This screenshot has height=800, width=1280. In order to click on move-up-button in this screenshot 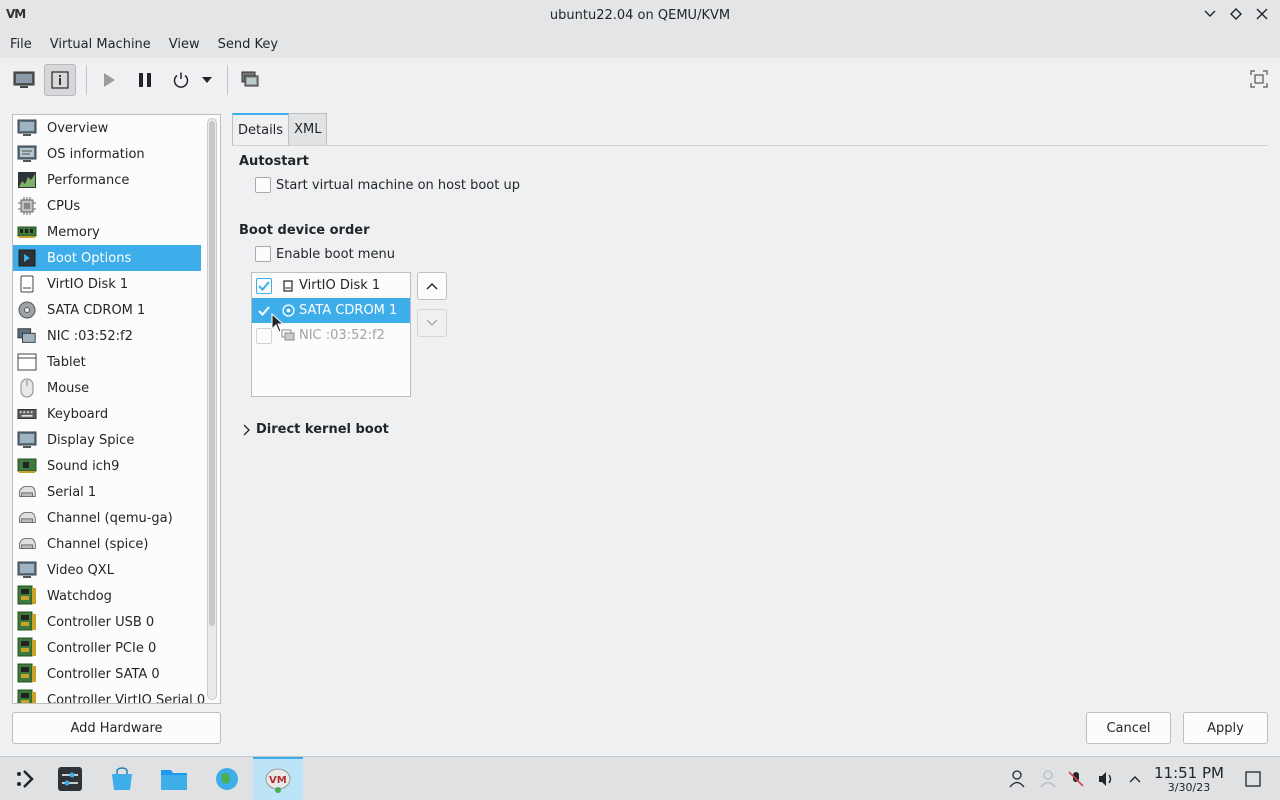, I will do `click(432, 286)`.